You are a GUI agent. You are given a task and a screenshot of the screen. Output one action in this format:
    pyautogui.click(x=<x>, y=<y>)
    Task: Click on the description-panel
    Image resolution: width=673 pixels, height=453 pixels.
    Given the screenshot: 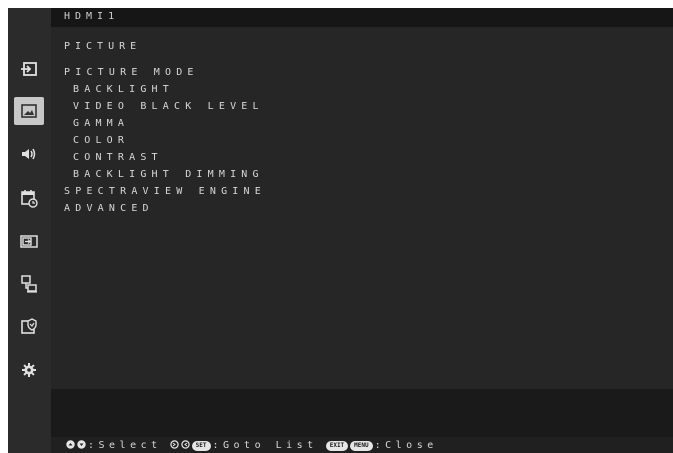 What is the action you would take?
    pyautogui.click(x=362, y=413)
    